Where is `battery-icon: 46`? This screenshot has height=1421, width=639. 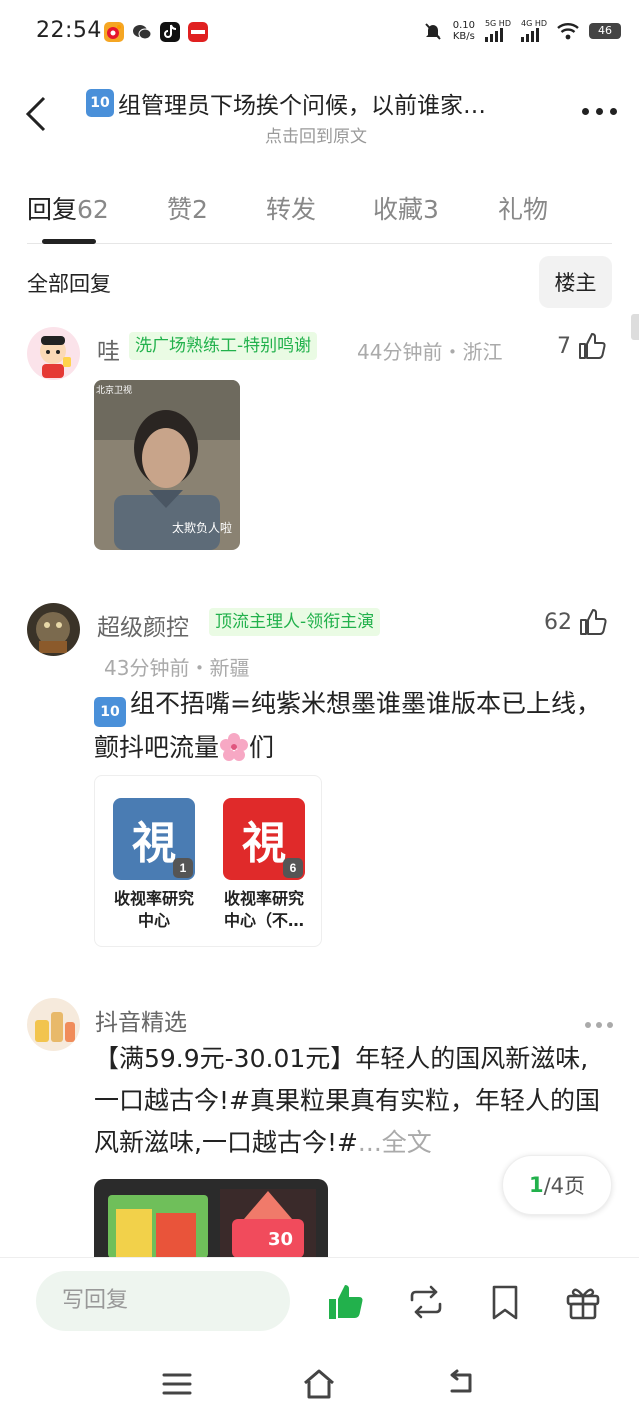
battery-icon: 46 is located at coordinates (605, 31).